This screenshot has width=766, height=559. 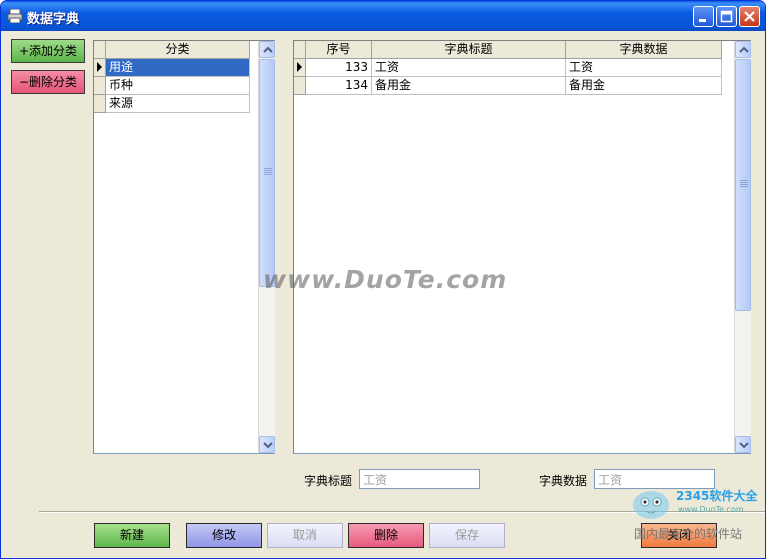 I want to click on logo-url: www.DuoTe.com, so click(x=711, y=509).